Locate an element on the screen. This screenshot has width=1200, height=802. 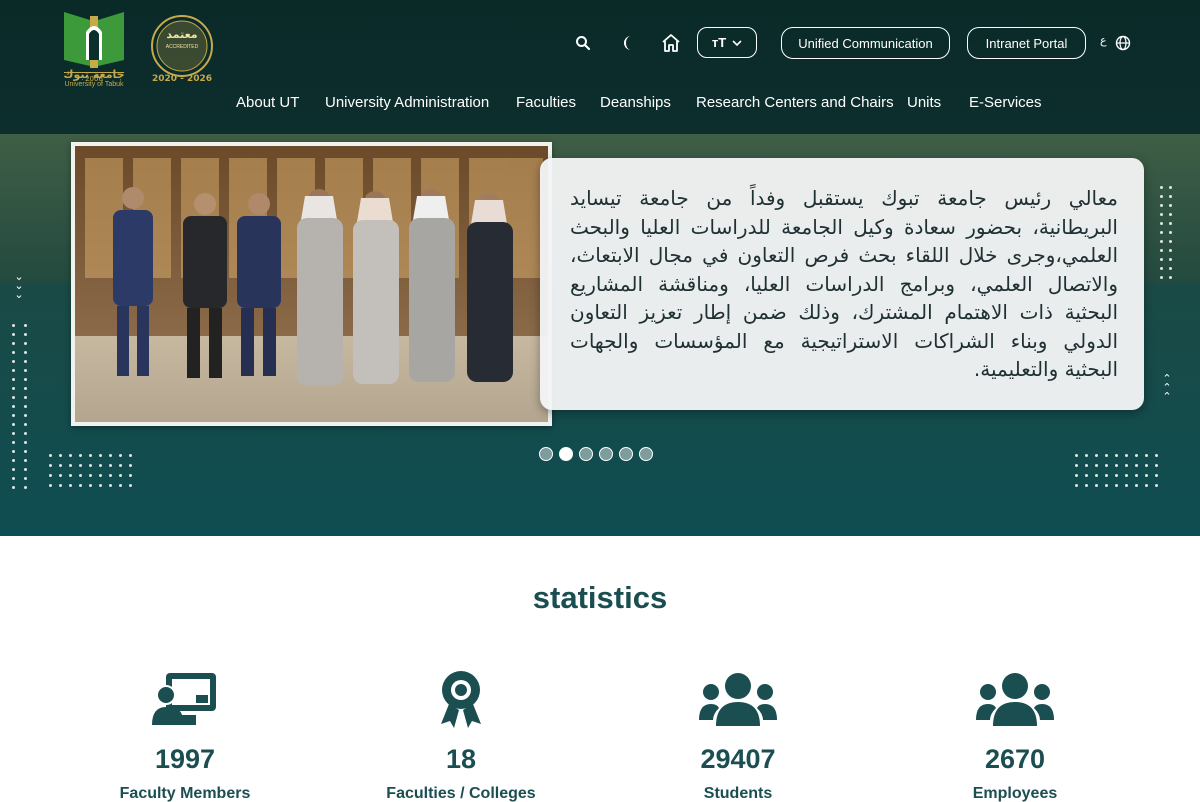
unified-communication-button: Unified Communication is located at coordinates (865, 43).